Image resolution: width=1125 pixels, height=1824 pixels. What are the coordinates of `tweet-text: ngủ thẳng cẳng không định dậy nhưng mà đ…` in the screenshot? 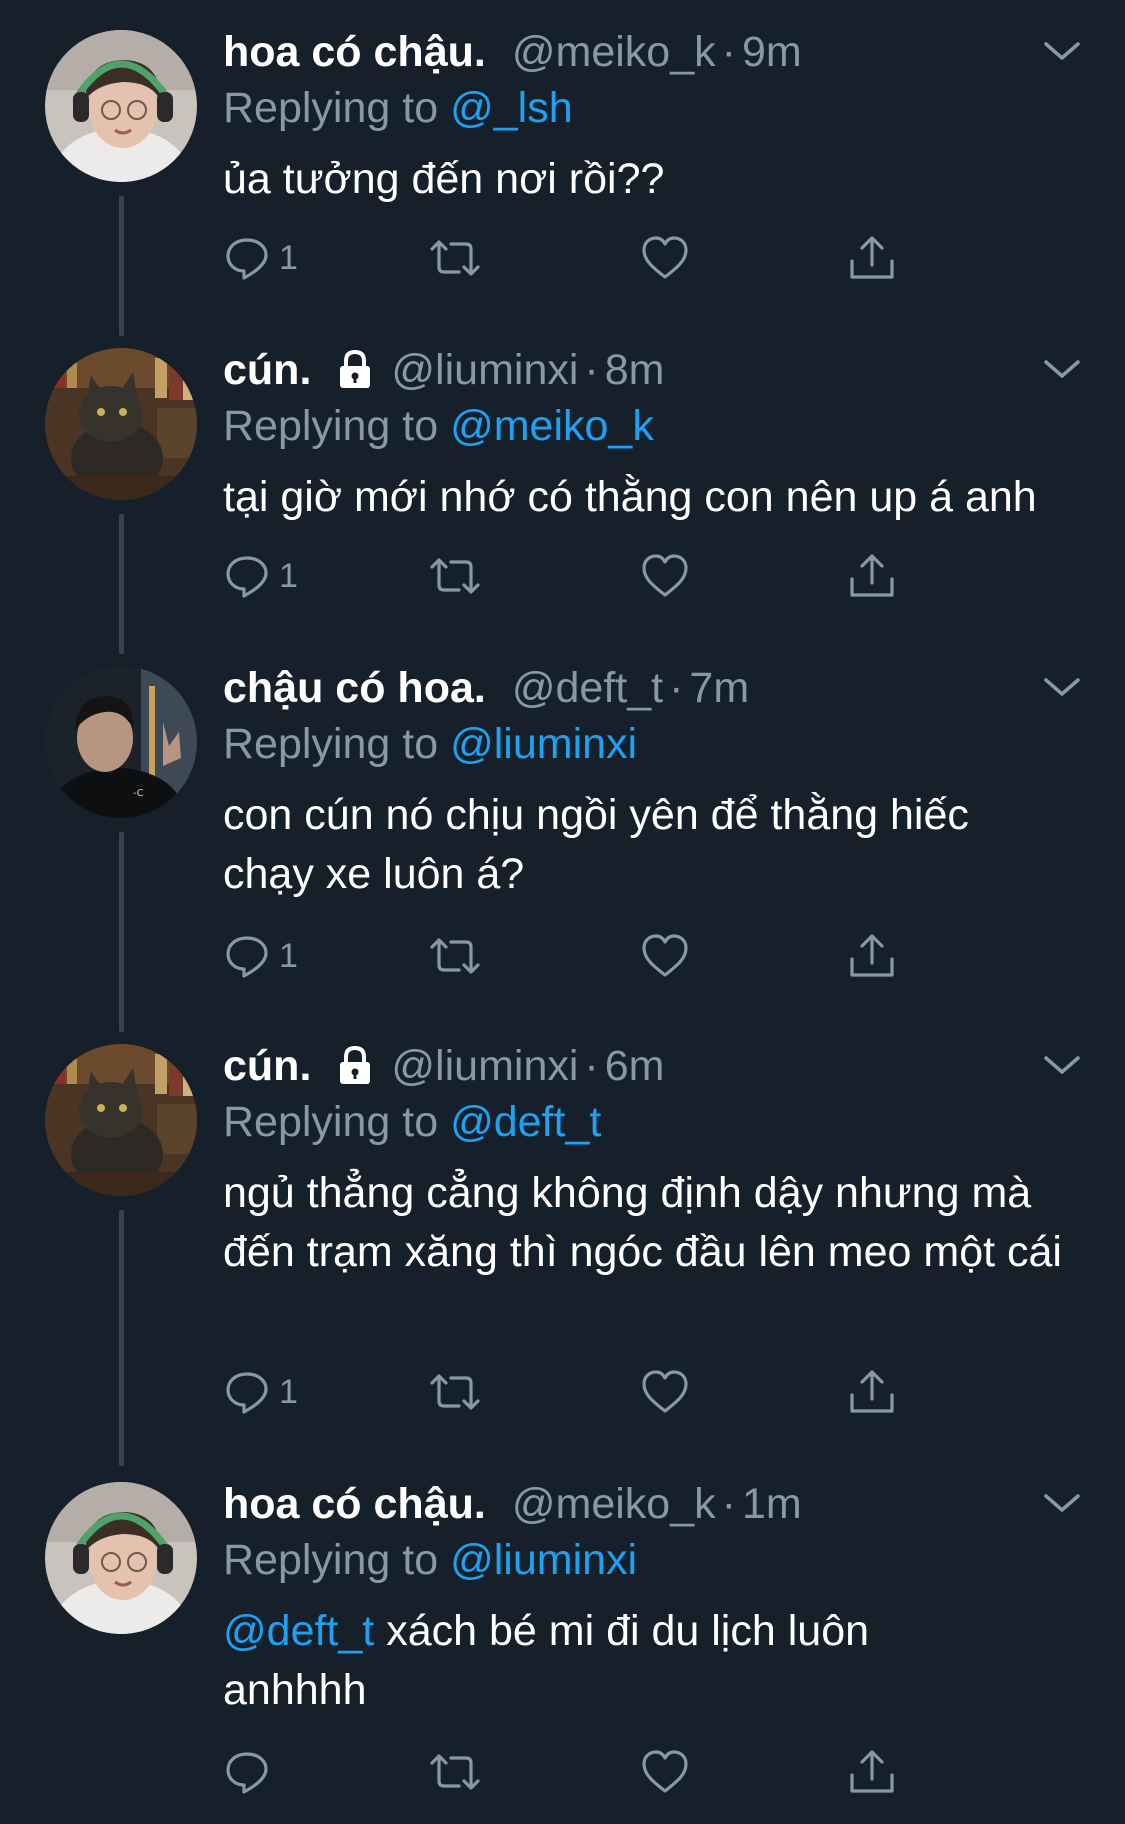 It's located at (642, 1222).